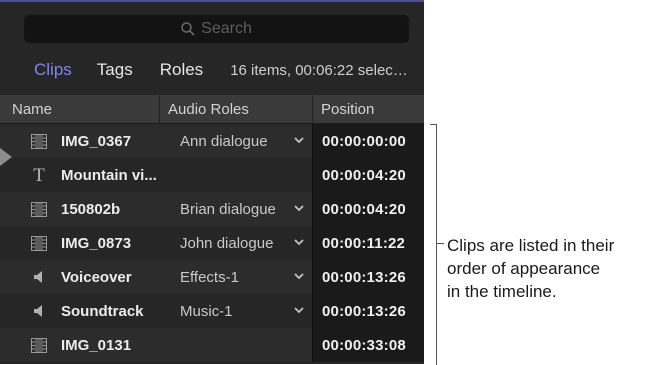  I want to click on callout-line: order of appearance, so click(524, 268).